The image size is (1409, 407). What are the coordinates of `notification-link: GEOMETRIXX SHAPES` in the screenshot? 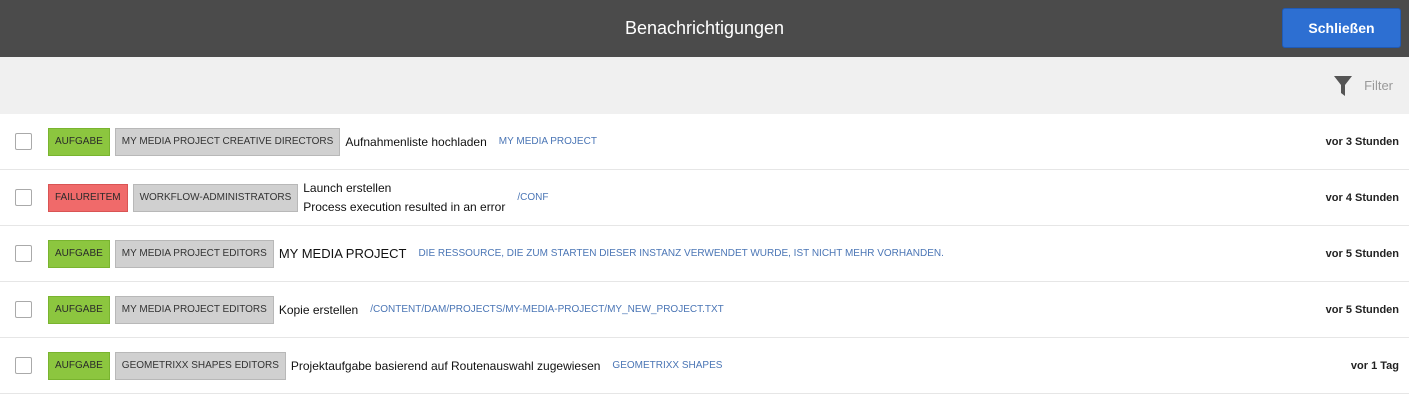 It's located at (667, 365).